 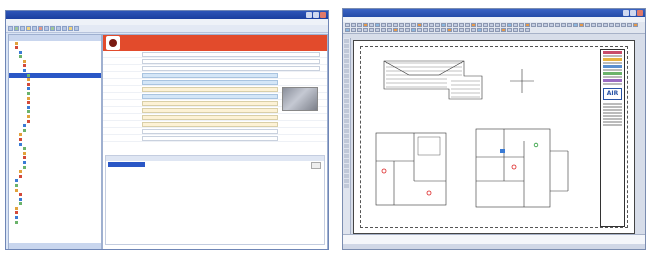 What do you see at coordinates (126, 164) in the screenshot?
I see `notes-list-item-selected` at bounding box center [126, 164].